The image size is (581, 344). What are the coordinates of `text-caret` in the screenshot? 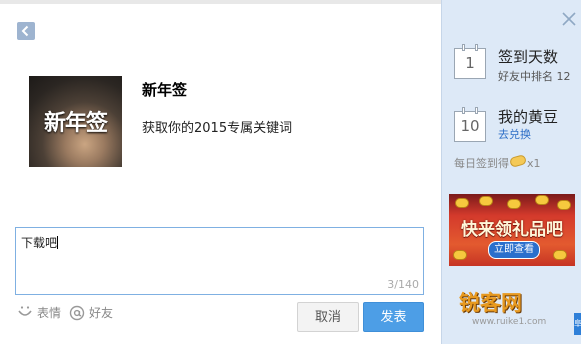 It's located at (58, 242).